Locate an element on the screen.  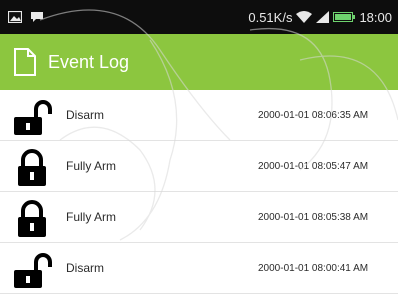
page-title: Event Log is located at coordinates (89, 61).